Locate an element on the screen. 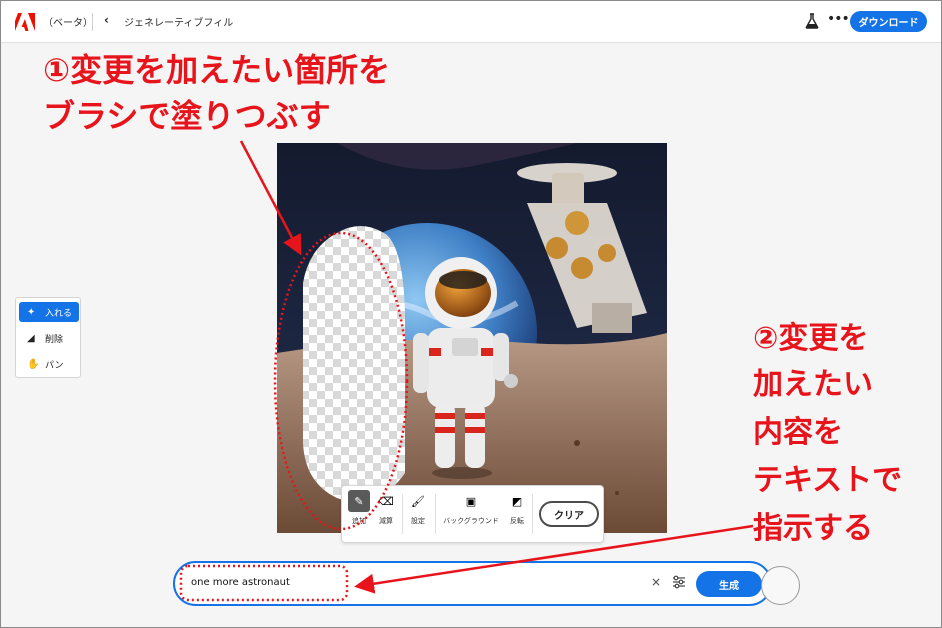 Image resolution: width=942 pixels, height=628 pixels. insert-brush-icon: ✦ is located at coordinates (31, 312).